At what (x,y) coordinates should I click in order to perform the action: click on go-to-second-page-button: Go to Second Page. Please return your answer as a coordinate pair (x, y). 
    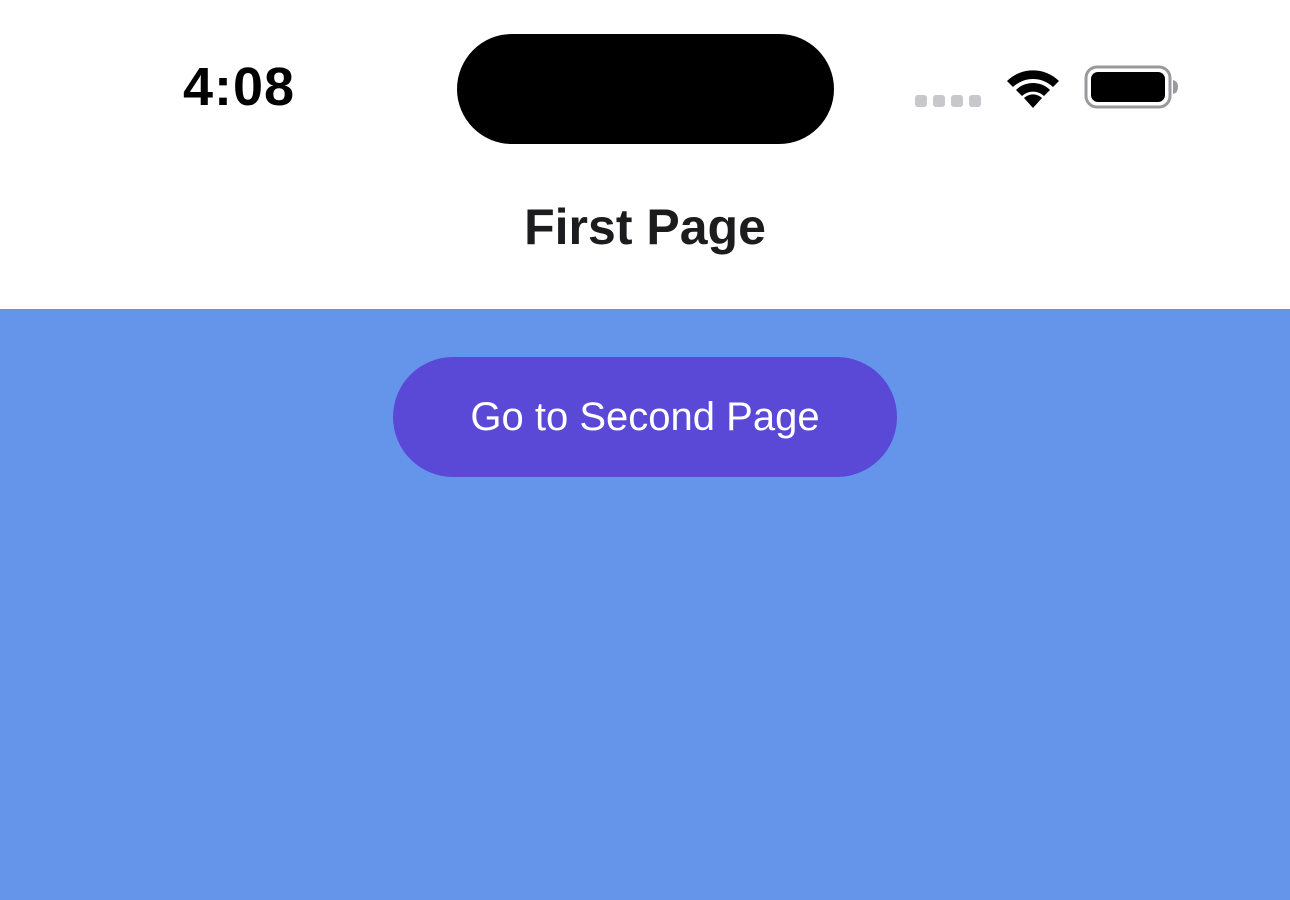
    Looking at the image, I should click on (645, 417).